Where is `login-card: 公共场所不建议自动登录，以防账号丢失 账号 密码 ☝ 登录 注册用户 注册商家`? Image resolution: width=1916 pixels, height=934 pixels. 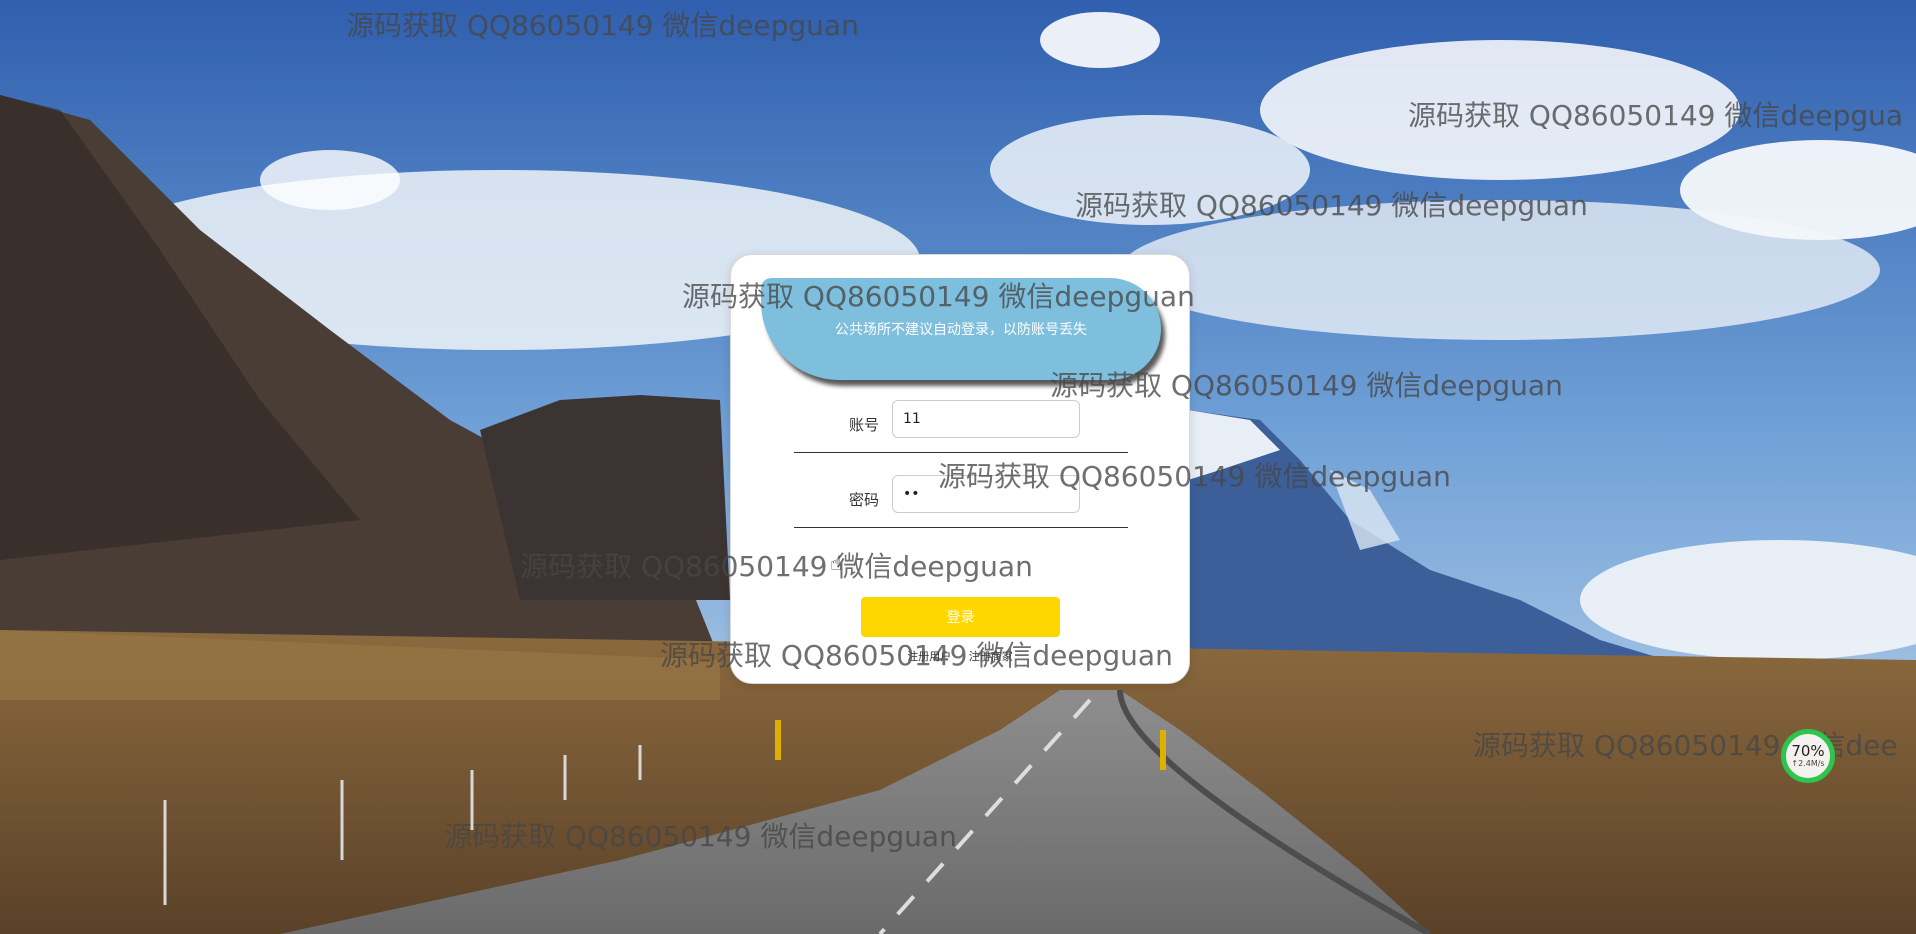
login-card: 公共场所不建议自动登录，以防账号丢失 账号 密码 ☝ 登录 注册用户 注册商家 is located at coordinates (960, 469).